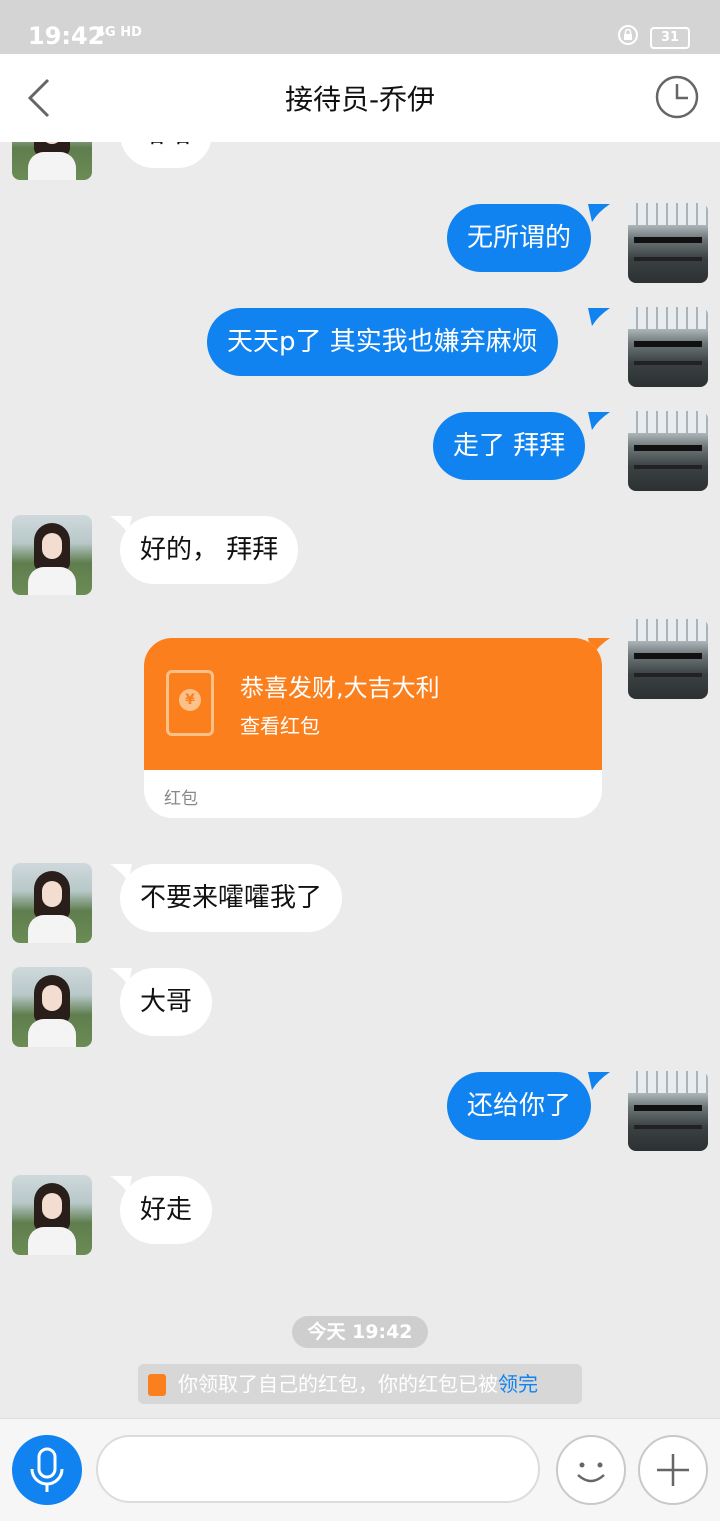 This screenshot has width=720, height=1521. What do you see at coordinates (66, 36) in the screenshot?
I see `status-time: 19:42` at bounding box center [66, 36].